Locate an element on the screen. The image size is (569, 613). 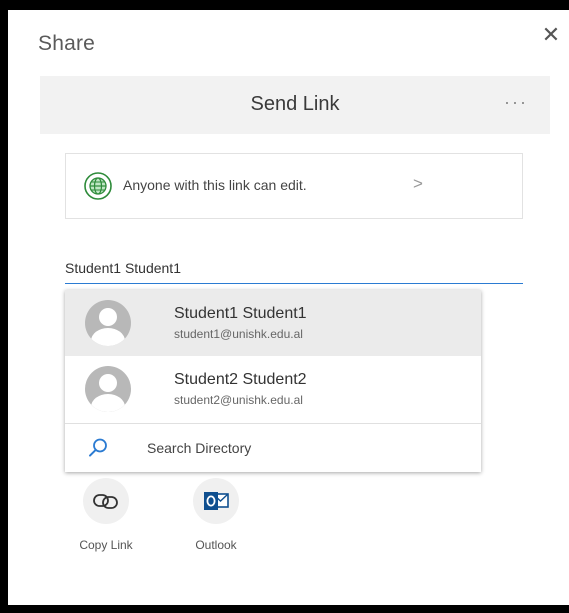
copy-link-circle is located at coordinates (106, 501).